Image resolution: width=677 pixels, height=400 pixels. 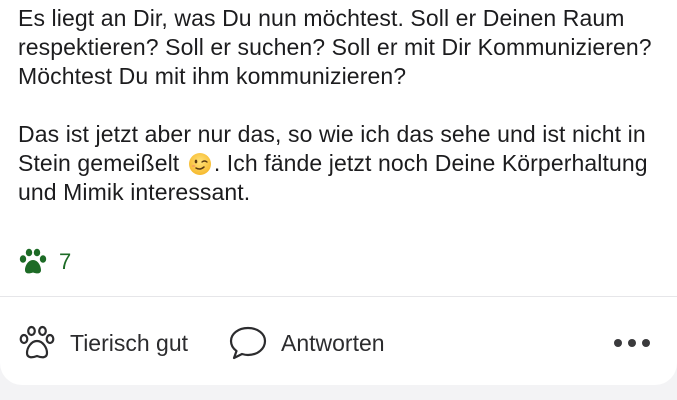 I want to click on like-button: Tierisch gut, so click(x=102, y=343).